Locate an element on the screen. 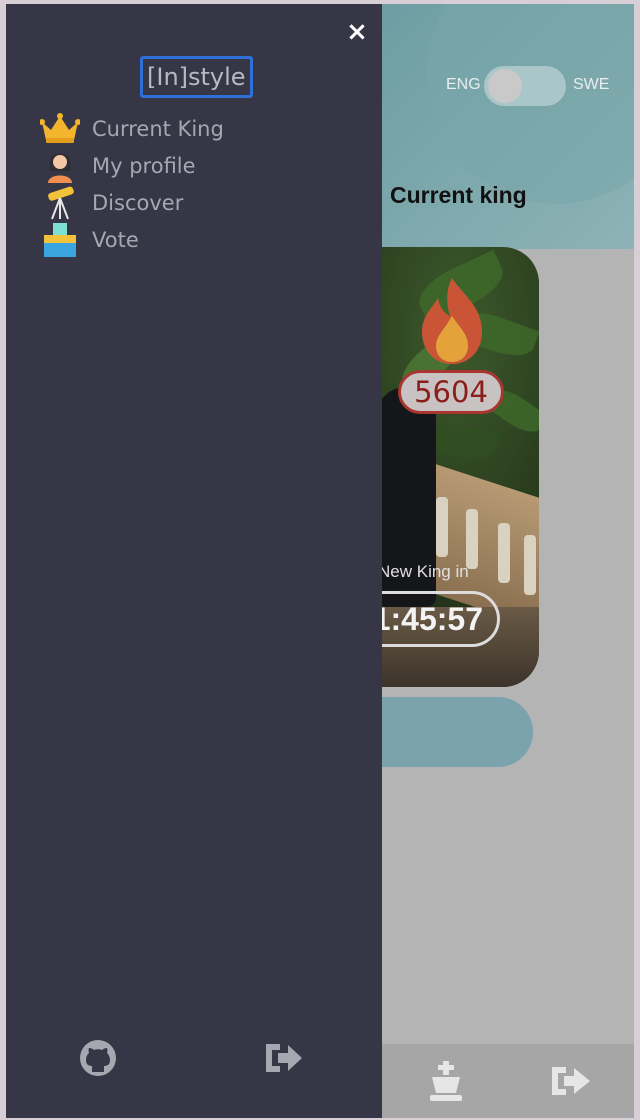 This screenshot has height=1120, width=640. menu-label: Vote is located at coordinates (115, 239).